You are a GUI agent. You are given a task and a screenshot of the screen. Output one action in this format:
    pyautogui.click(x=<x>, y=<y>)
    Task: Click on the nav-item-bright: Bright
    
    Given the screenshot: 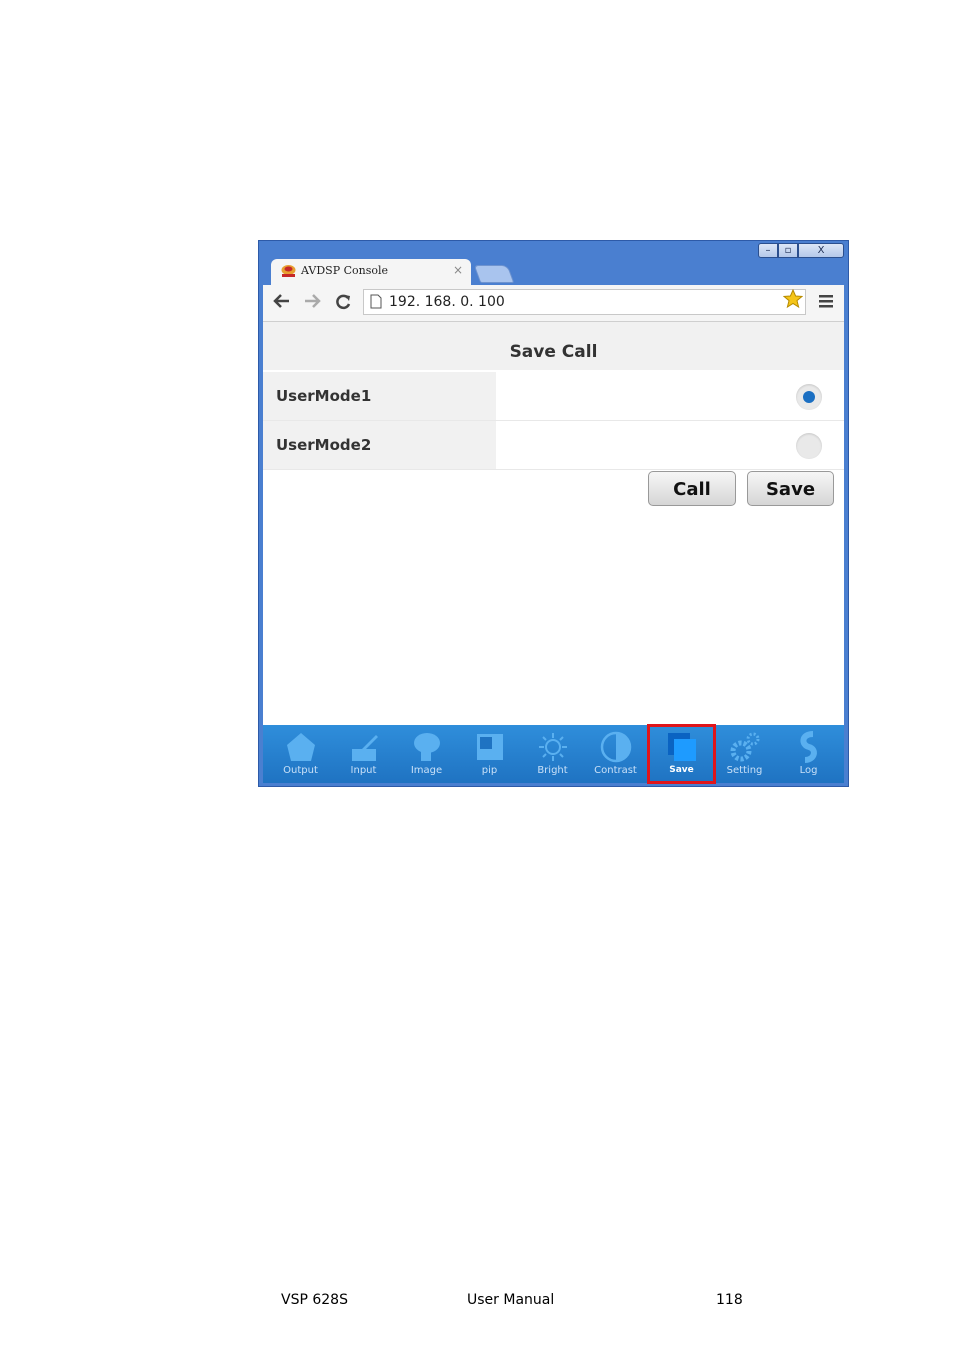 What is the action you would take?
    pyautogui.click(x=552, y=754)
    